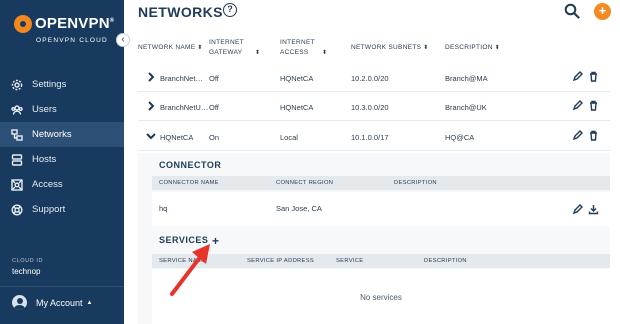 The height and width of the screenshot is (324, 620). What do you see at coordinates (214, 137) in the screenshot?
I see `internet-gateway: On` at bounding box center [214, 137].